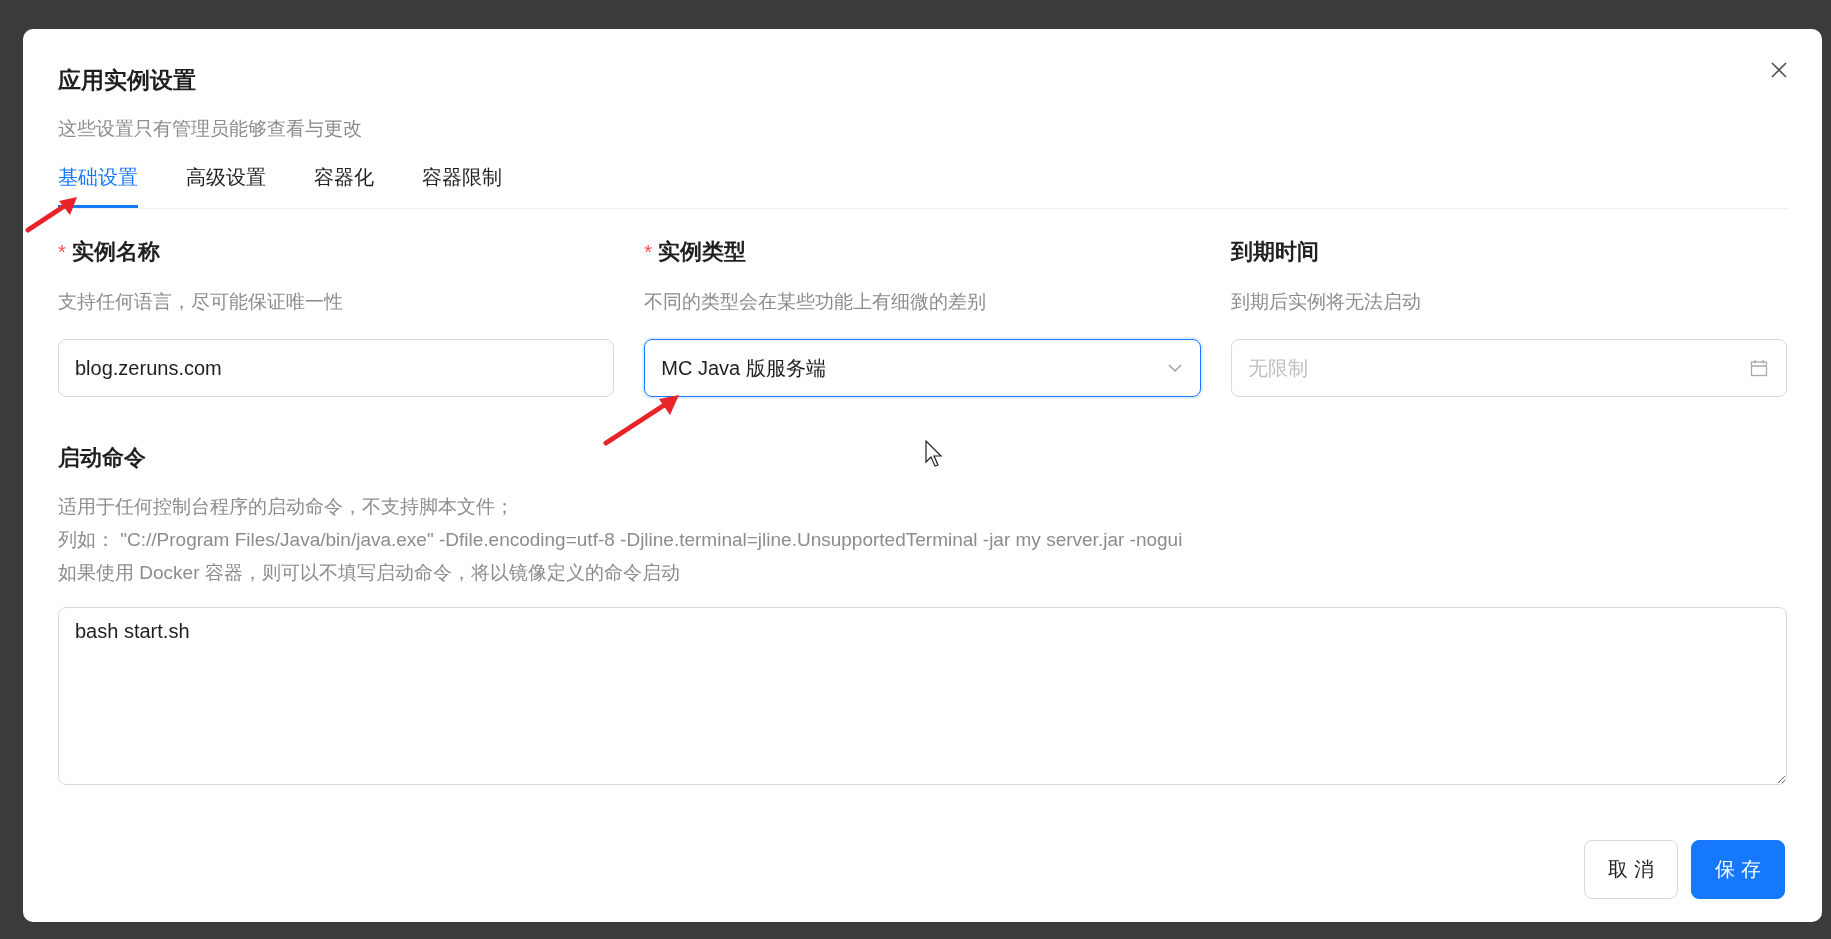 This screenshot has height=939, width=1831. I want to click on close-icon, so click(1779, 70).